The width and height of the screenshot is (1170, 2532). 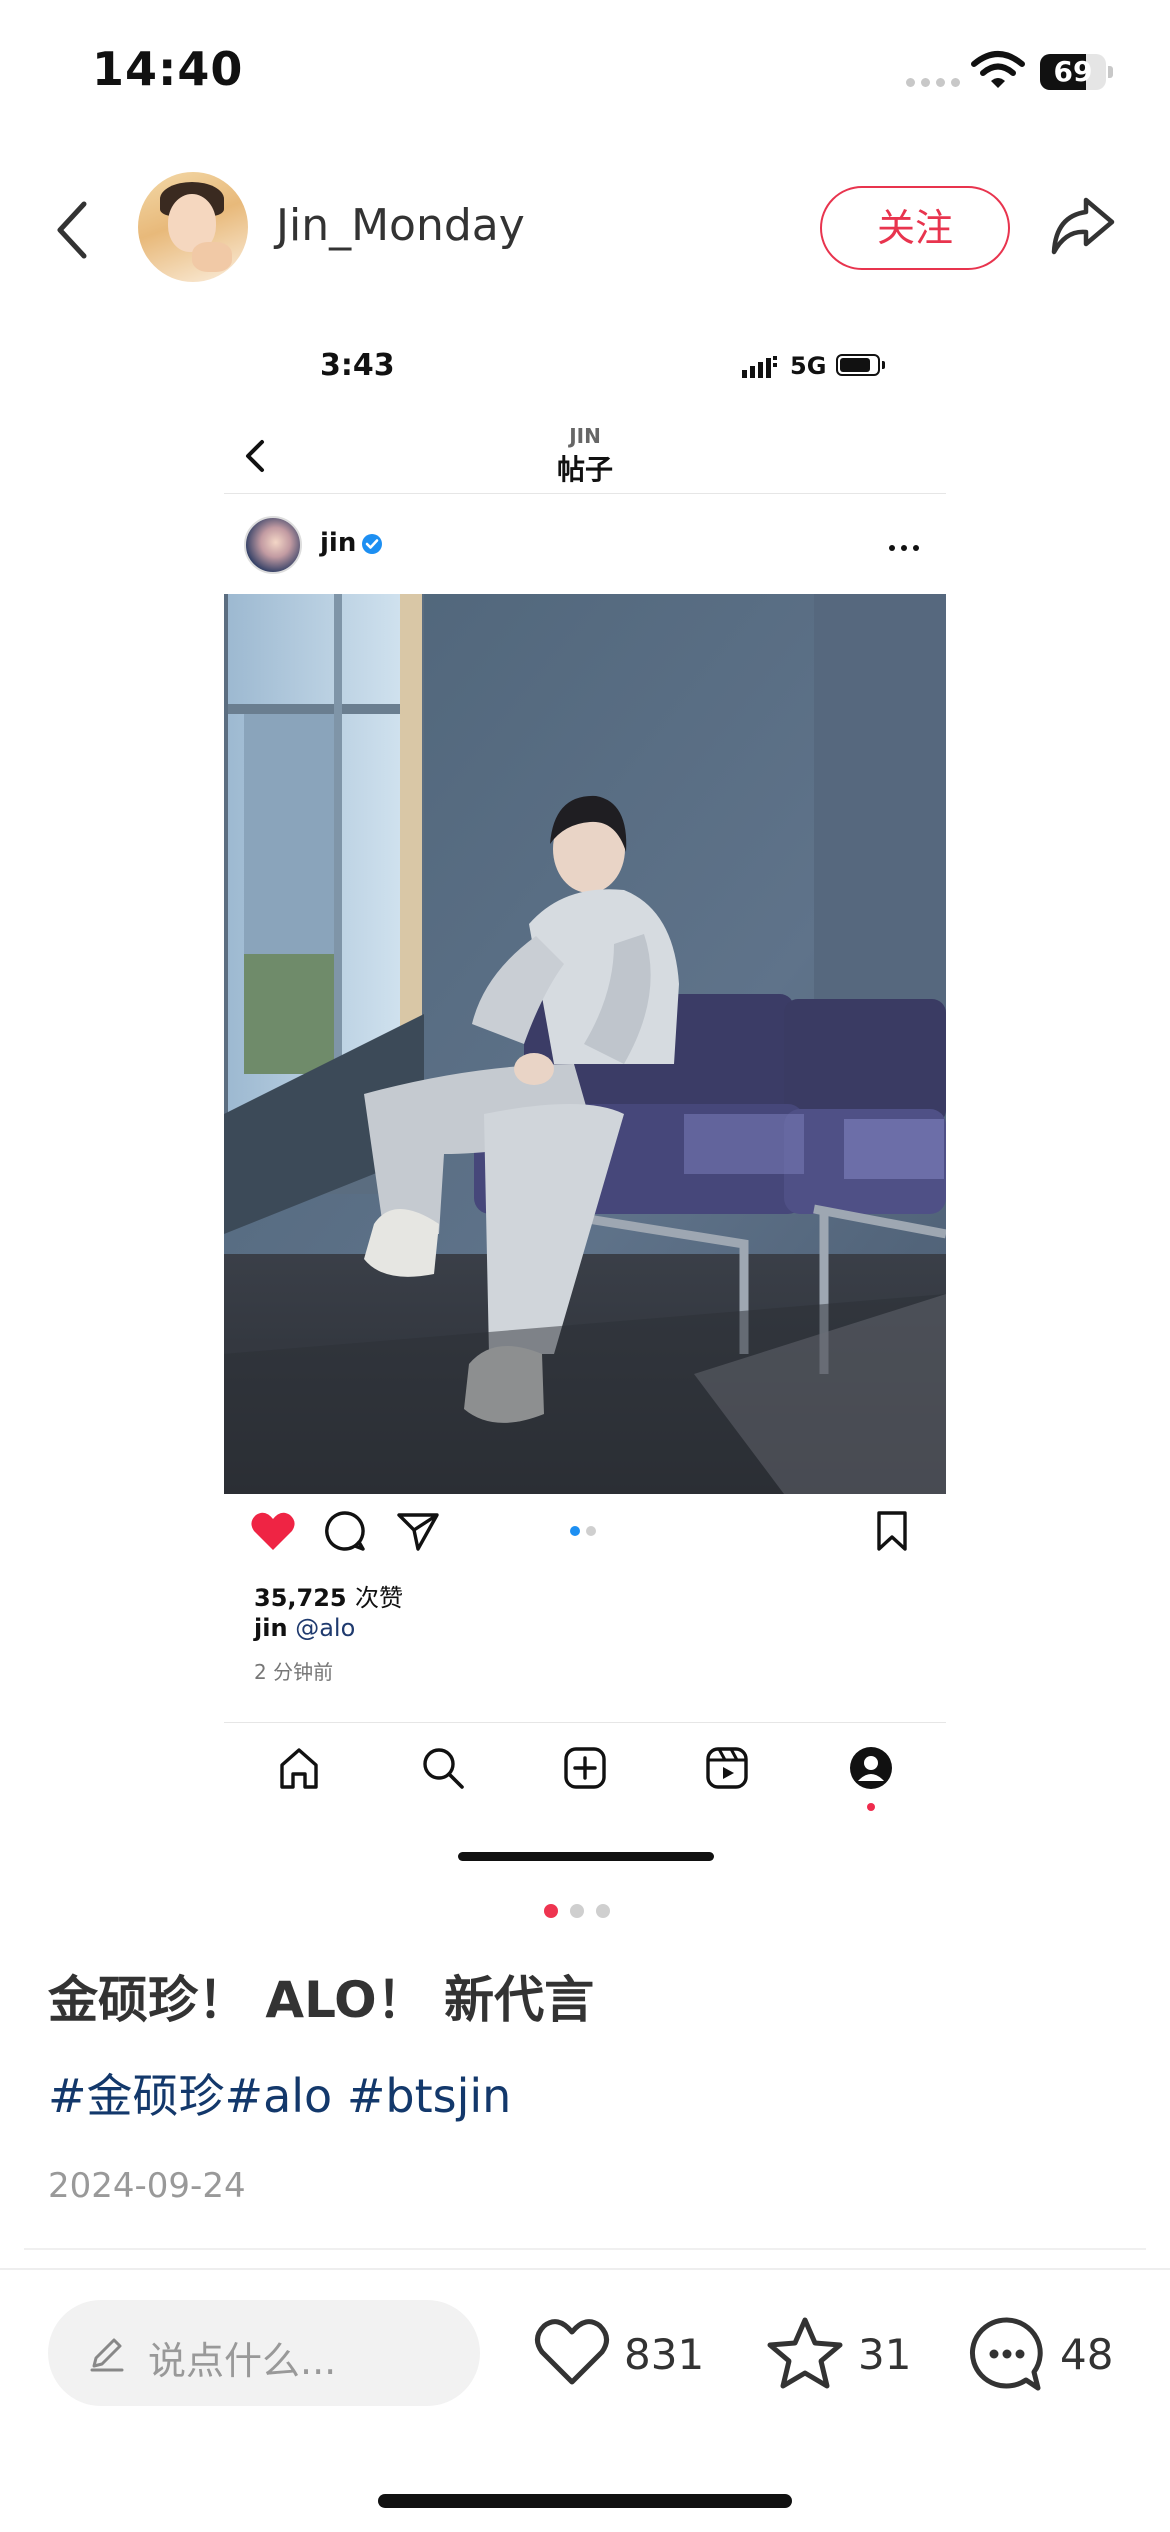 What do you see at coordinates (418, 1532) in the screenshot?
I see `send-icon` at bounding box center [418, 1532].